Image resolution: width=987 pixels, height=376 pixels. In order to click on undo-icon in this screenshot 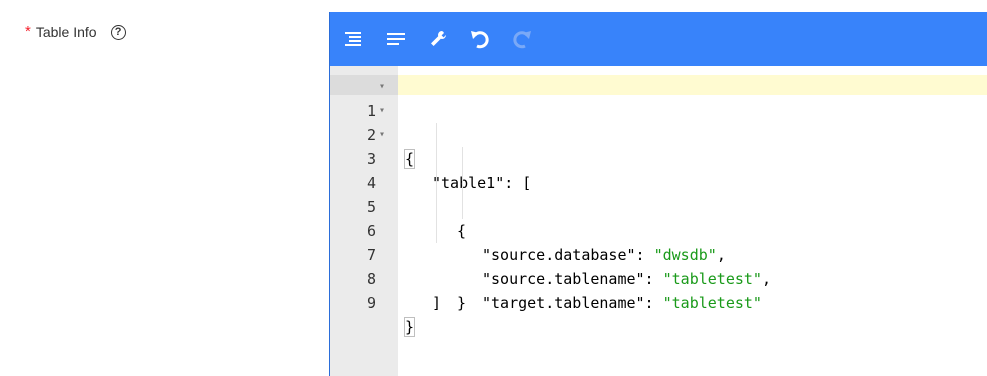, I will do `click(480, 39)`.